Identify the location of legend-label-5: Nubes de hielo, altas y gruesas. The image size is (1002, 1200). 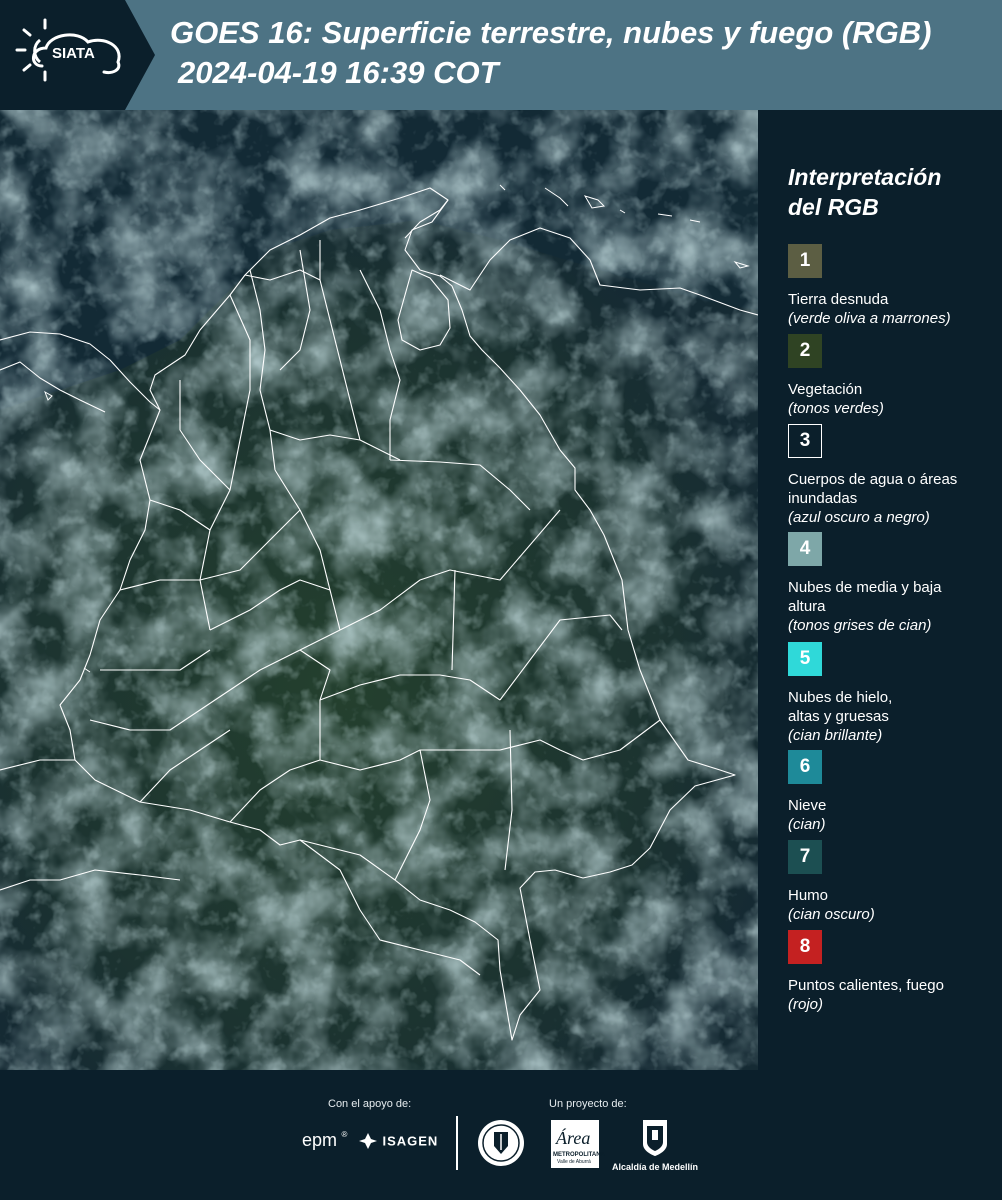
(840, 707).